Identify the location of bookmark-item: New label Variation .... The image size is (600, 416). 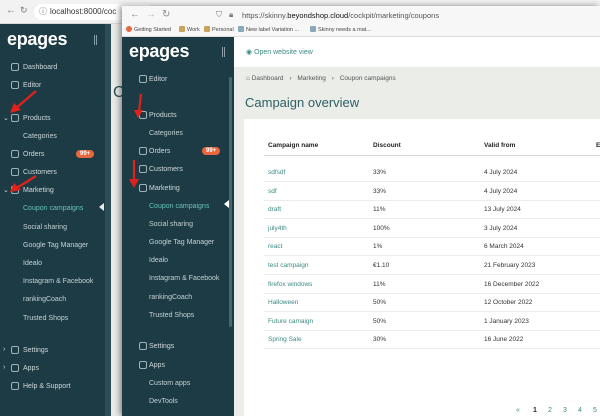
(268, 29).